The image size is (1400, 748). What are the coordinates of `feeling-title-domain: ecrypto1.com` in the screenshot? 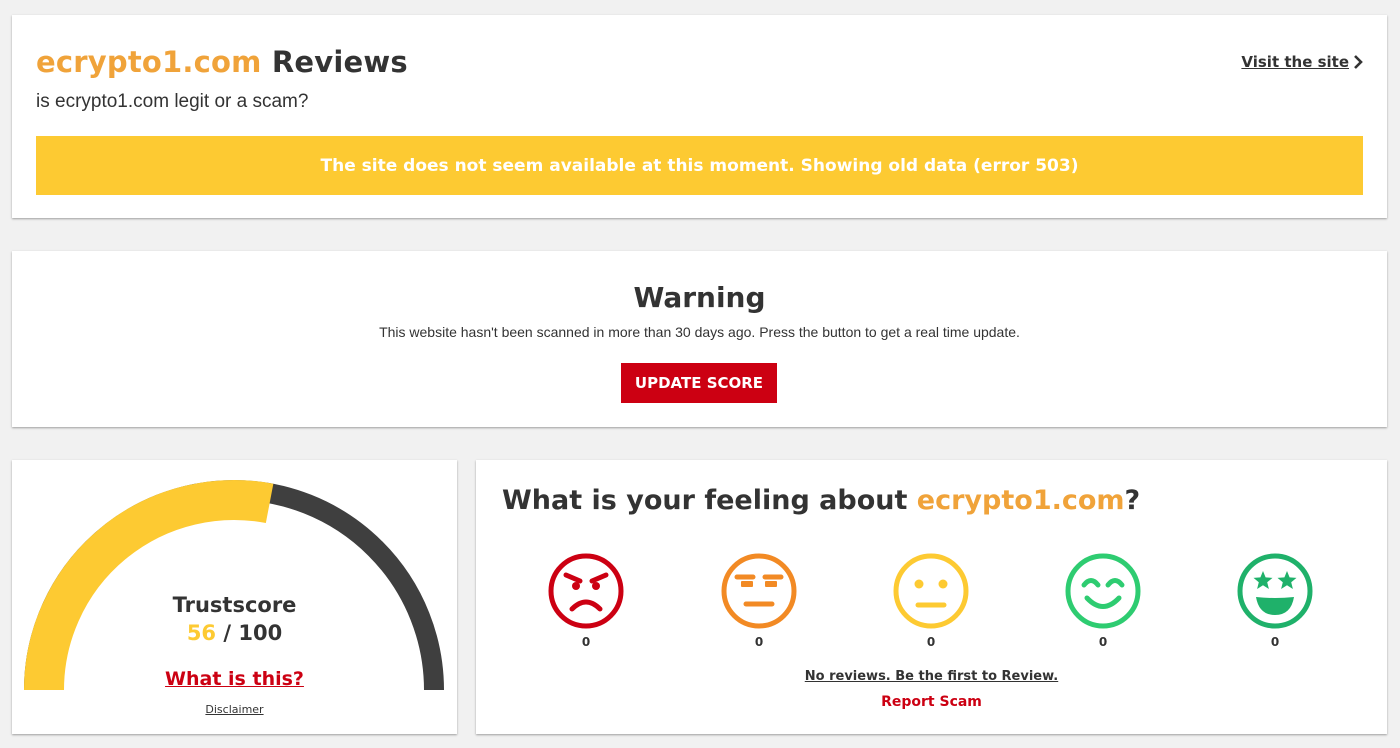 It's located at (1020, 500).